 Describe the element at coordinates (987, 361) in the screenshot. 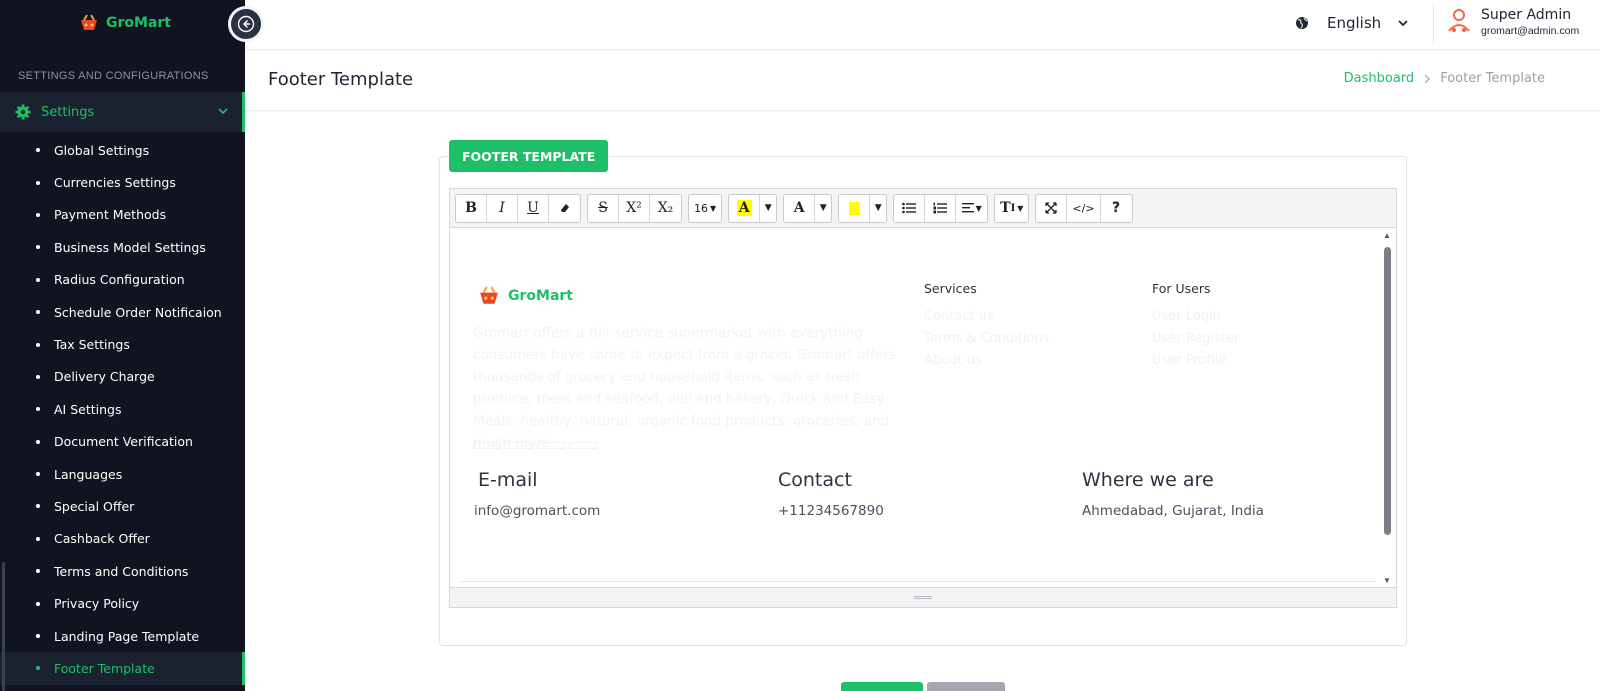

I see `services-link: About us` at that location.